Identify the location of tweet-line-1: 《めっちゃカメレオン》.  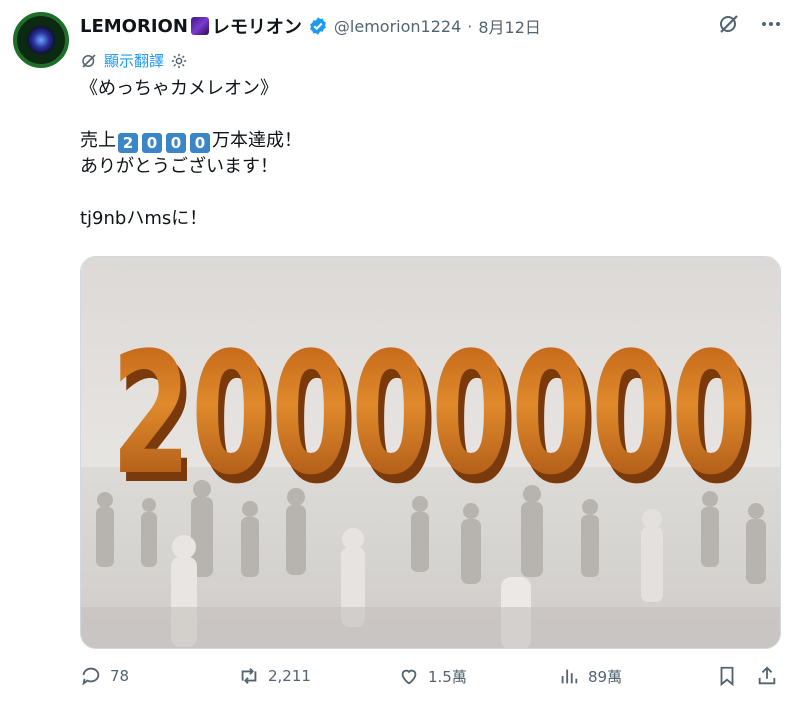
(179, 88).